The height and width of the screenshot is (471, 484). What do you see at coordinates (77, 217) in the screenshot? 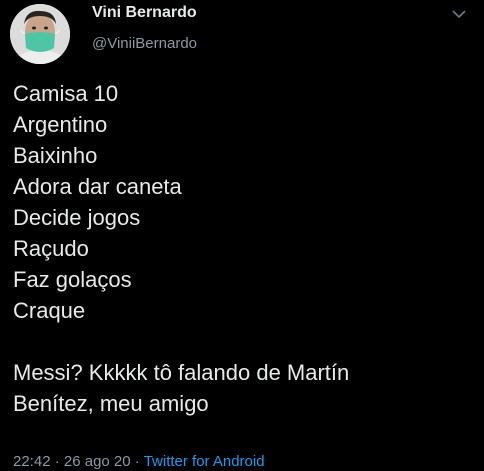
I see `tweet-line: Decide jogos` at bounding box center [77, 217].